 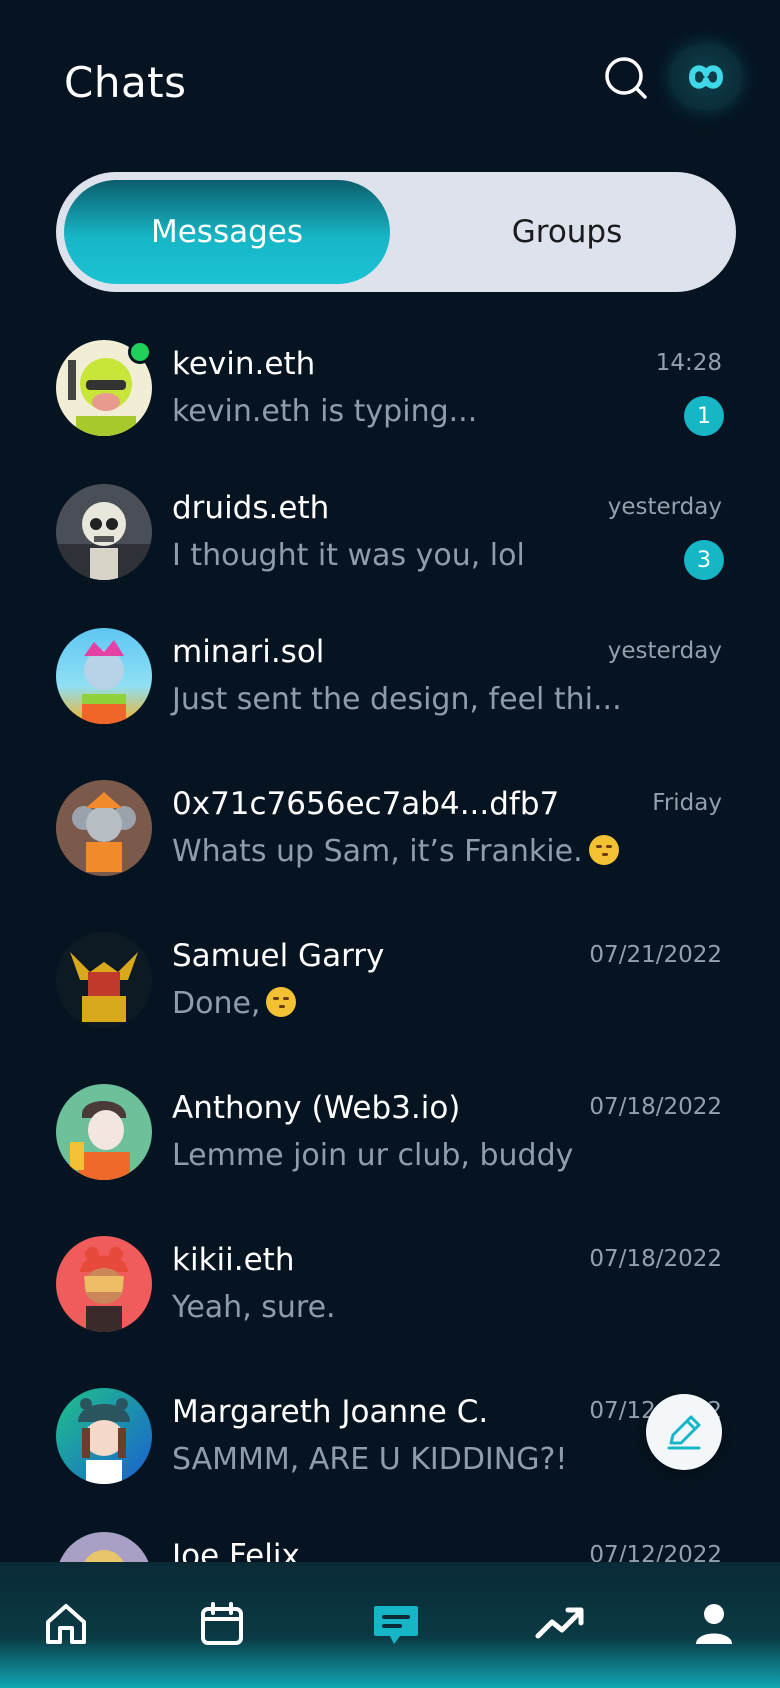 I want to click on chat-name: kikii.eth, so click(x=233, y=1260).